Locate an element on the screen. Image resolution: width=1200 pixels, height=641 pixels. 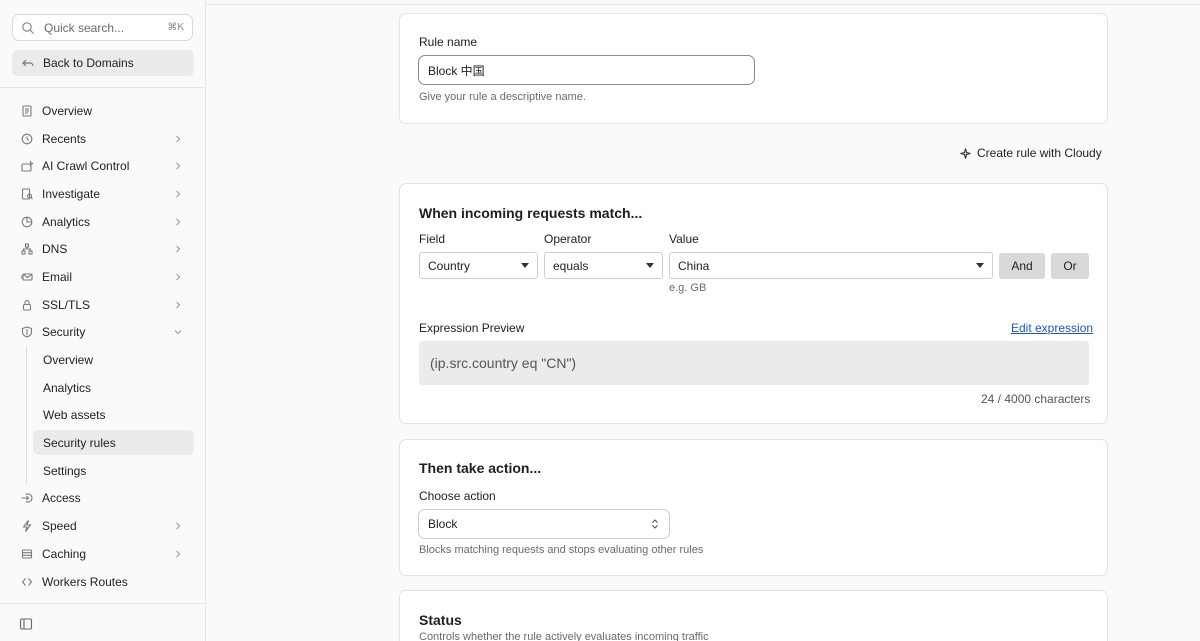
sidebar-item-workers-routes: Workers Routes is located at coordinates (103, 582).